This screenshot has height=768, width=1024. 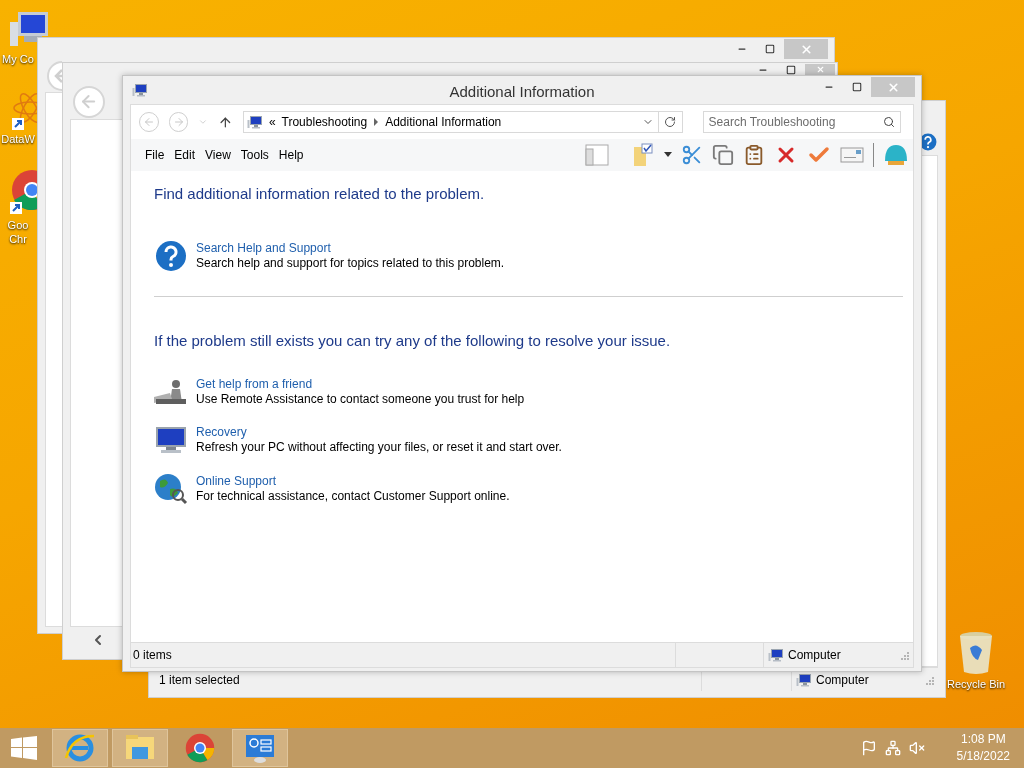 I want to click on search-field: Search Troubleshooting, so click(x=801, y=122).